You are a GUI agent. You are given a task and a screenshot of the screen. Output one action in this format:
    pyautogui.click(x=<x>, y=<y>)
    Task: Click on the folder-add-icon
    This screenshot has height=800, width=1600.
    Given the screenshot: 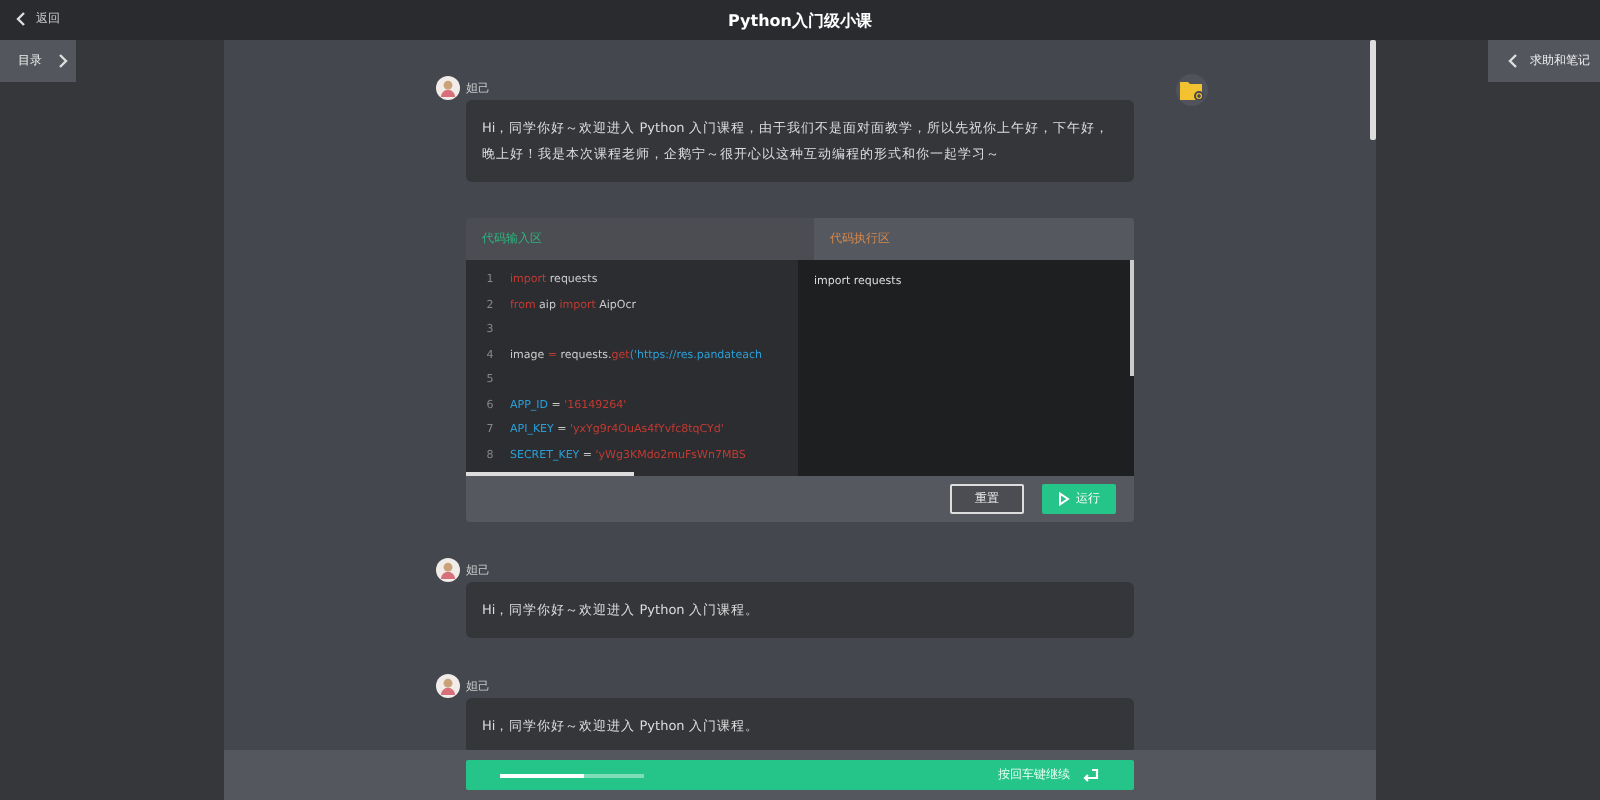 What is the action you would take?
    pyautogui.click(x=1192, y=90)
    